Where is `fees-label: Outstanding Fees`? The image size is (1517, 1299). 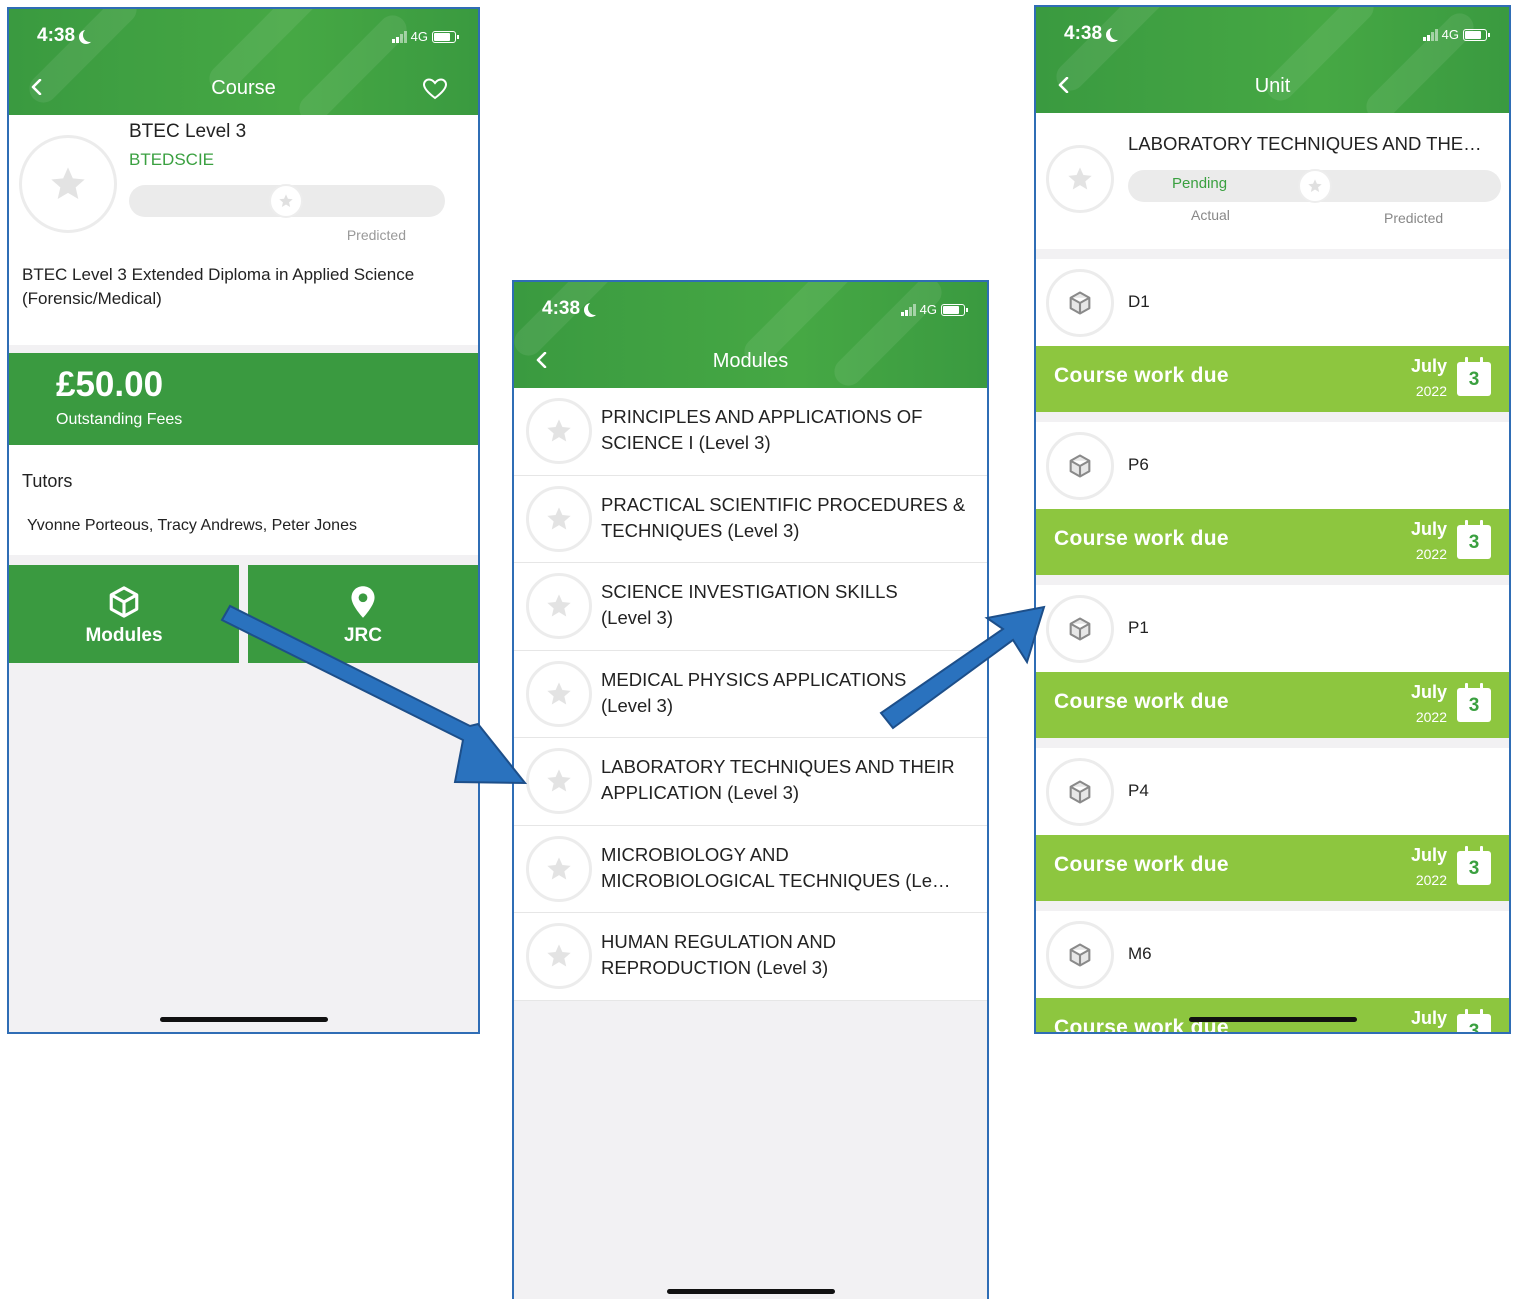 fees-label: Outstanding Fees is located at coordinates (119, 419).